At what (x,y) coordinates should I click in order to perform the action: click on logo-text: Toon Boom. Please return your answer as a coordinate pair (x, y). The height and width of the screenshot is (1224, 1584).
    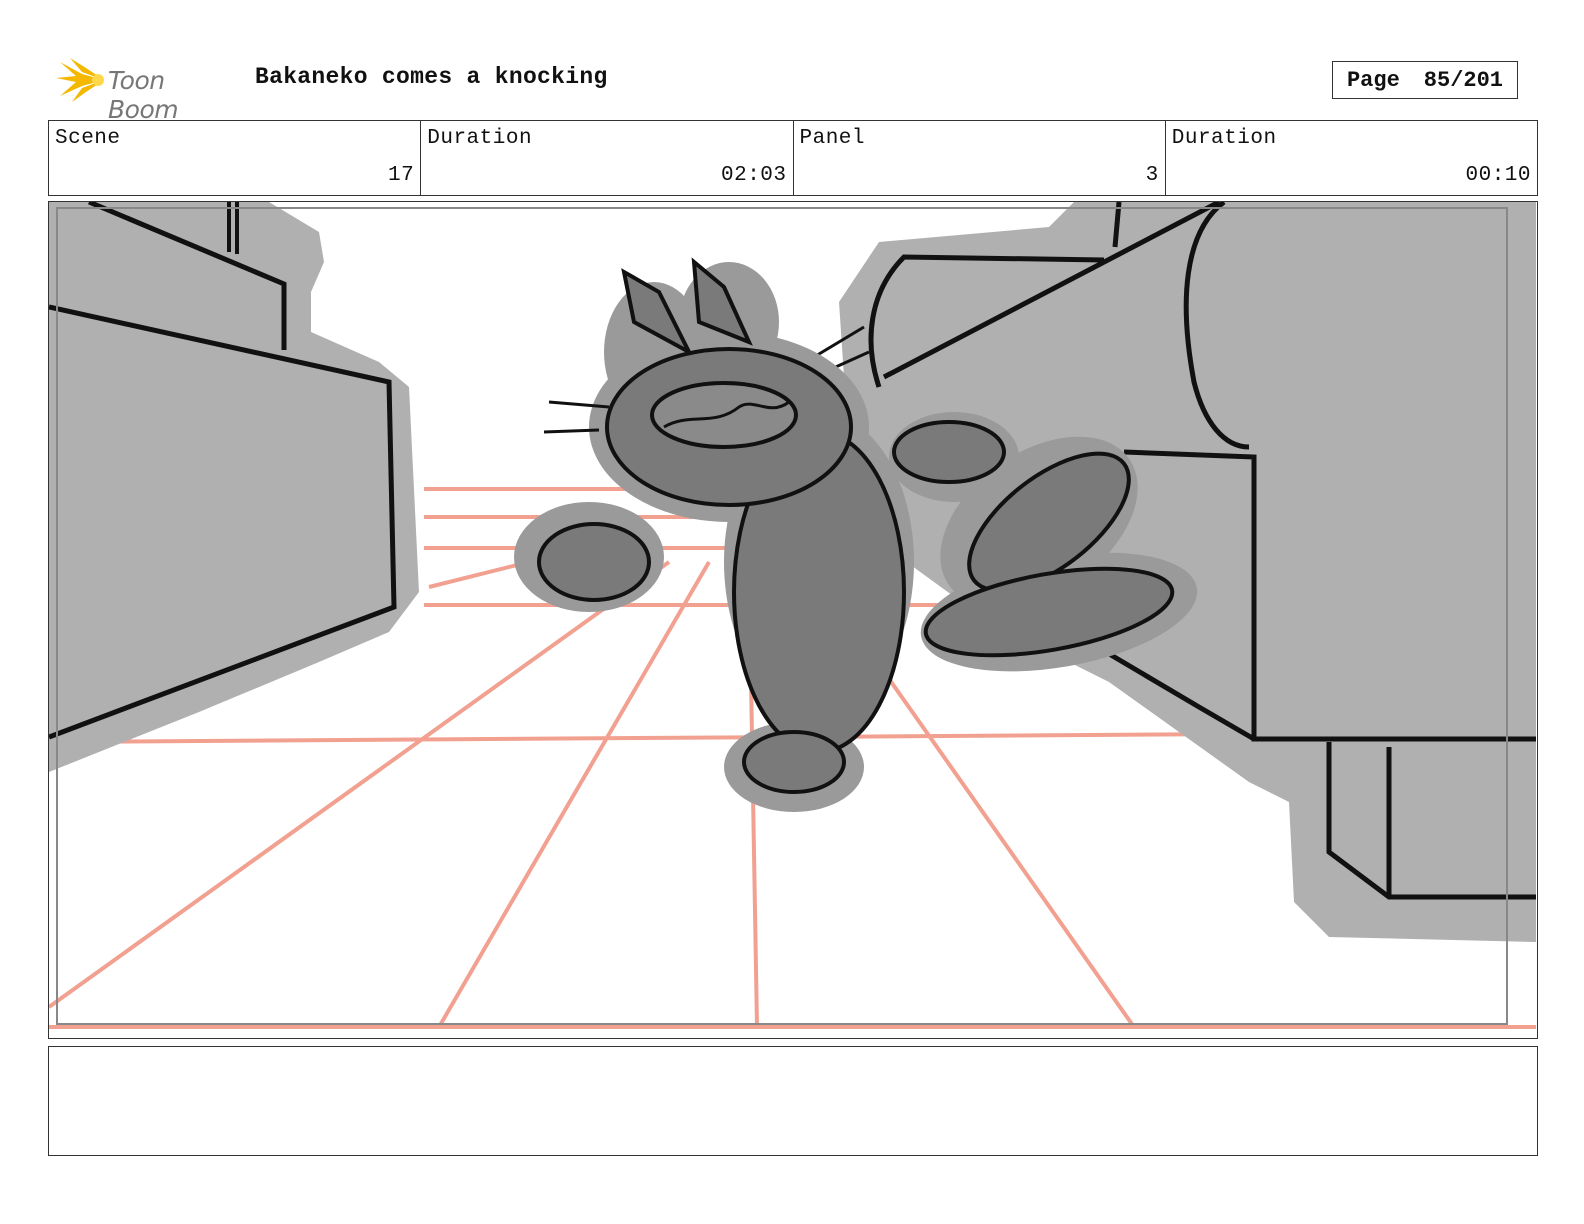
    Looking at the image, I should click on (143, 95).